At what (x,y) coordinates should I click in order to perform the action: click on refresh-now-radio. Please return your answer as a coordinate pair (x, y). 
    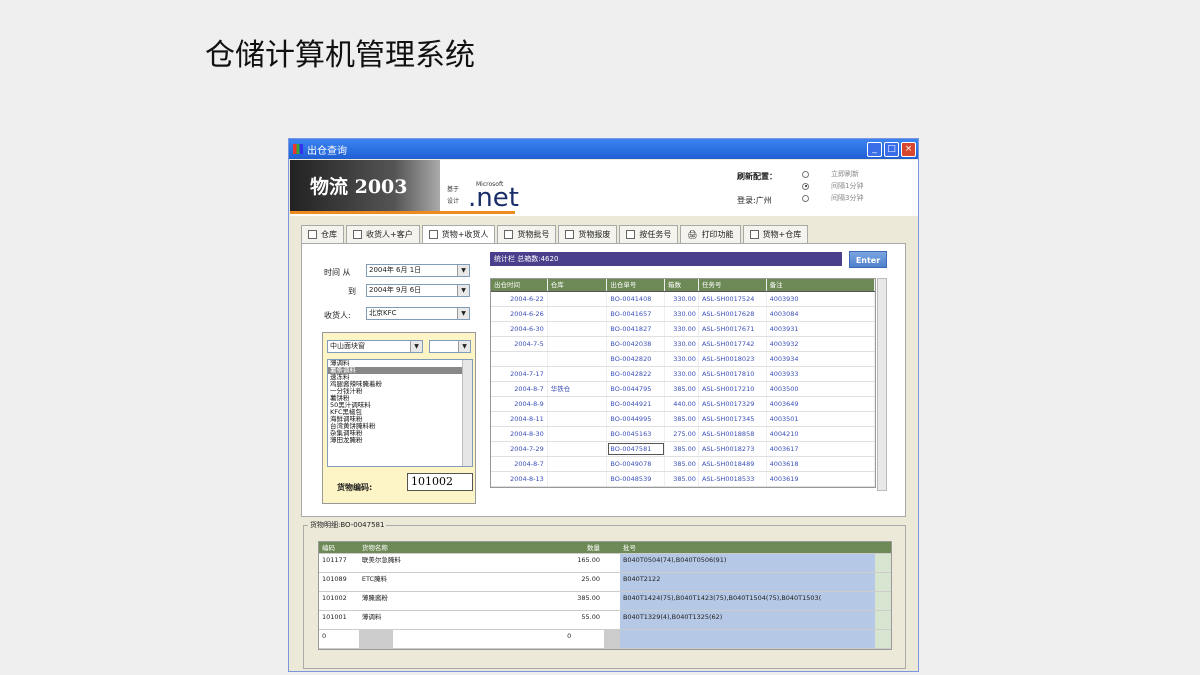
    Looking at the image, I should click on (805, 174).